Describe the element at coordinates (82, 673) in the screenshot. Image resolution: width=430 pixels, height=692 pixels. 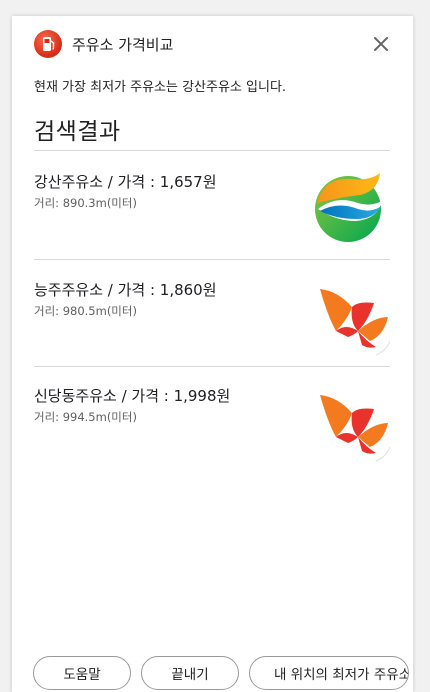
I see `help-button: 도움말` at that location.